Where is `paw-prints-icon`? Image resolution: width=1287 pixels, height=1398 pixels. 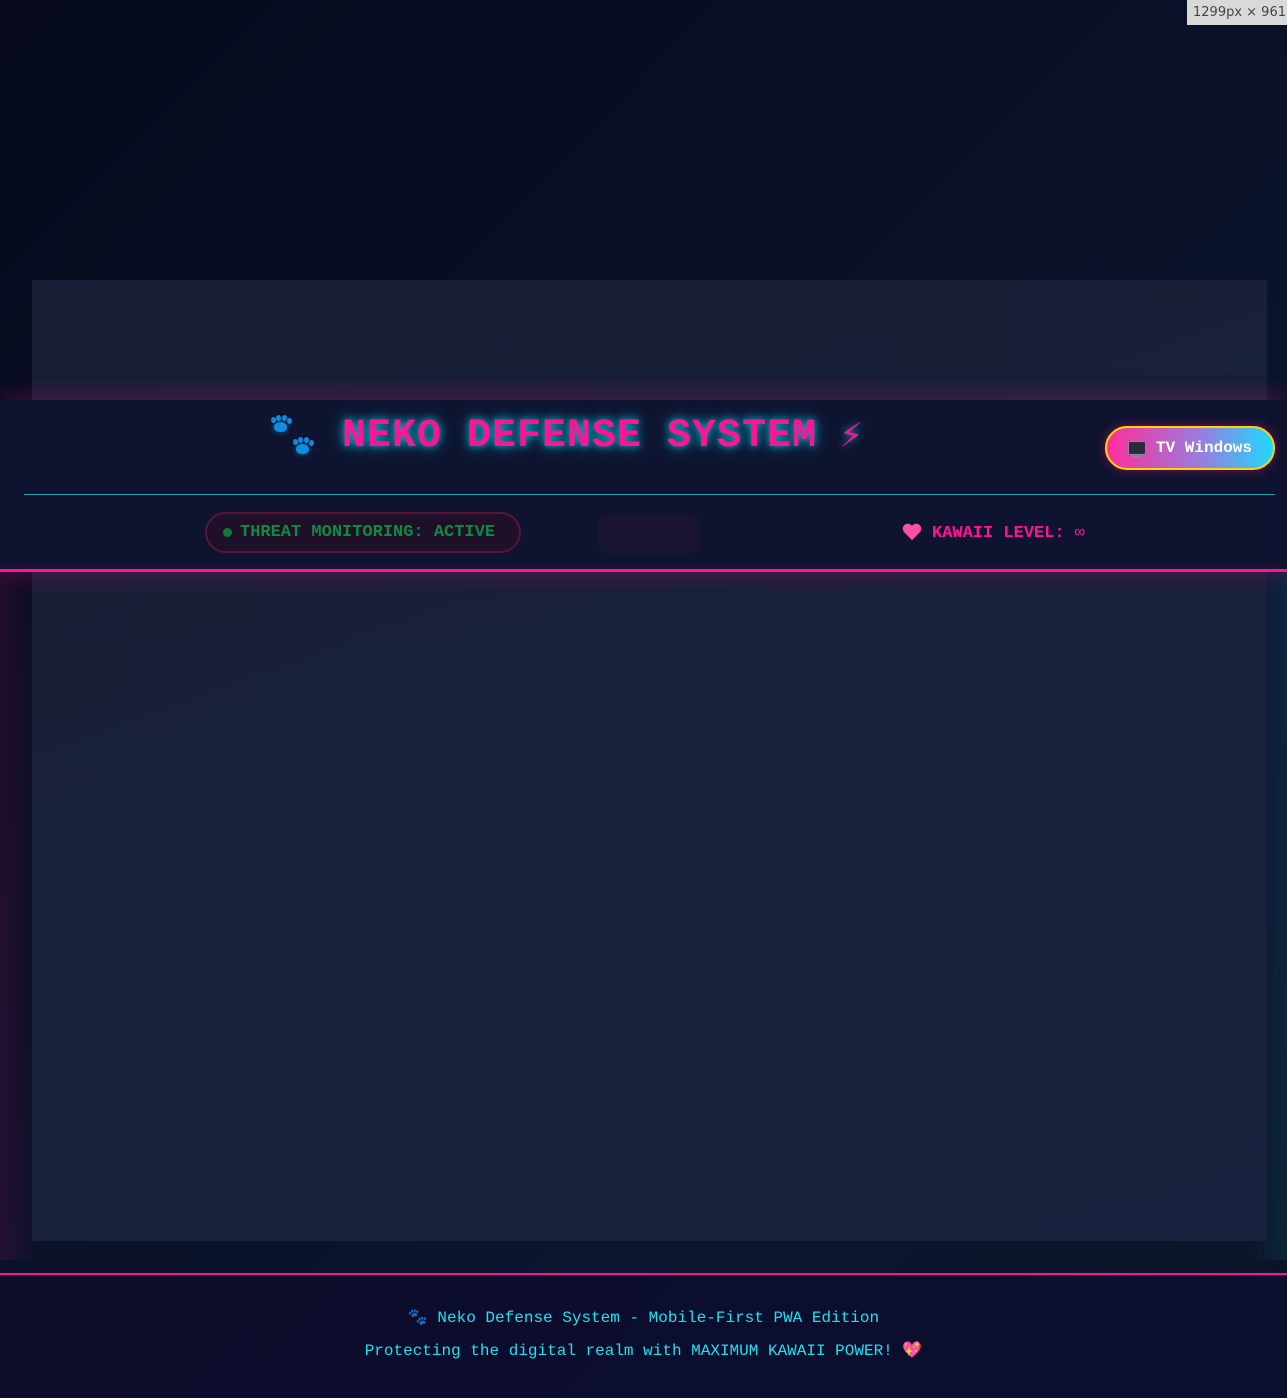 paw-prints-icon is located at coordinates (294, 436).